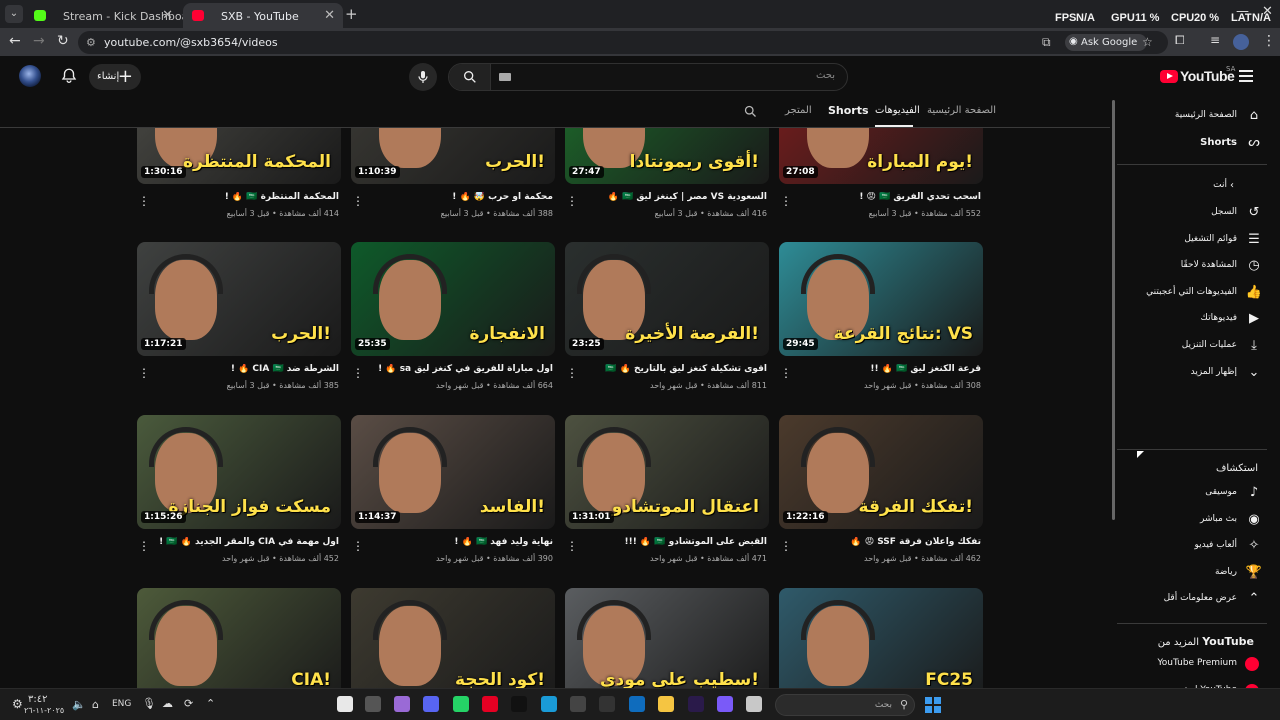  Describe the element at coordinates (1192, 546) in the screenshot. I see `sidebar-item-gaming: ألعاب فيديو ✧` at that location.